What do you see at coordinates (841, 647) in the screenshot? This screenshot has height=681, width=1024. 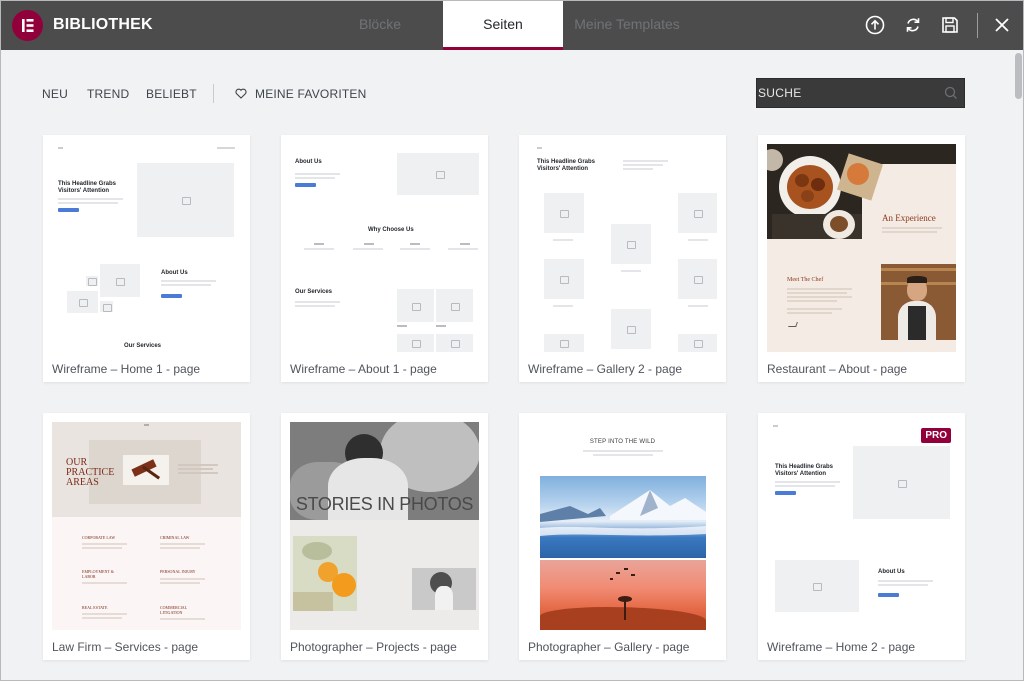 I see `template-title: Wireframe – Home 2 - page` at bounding box center [841, 647].